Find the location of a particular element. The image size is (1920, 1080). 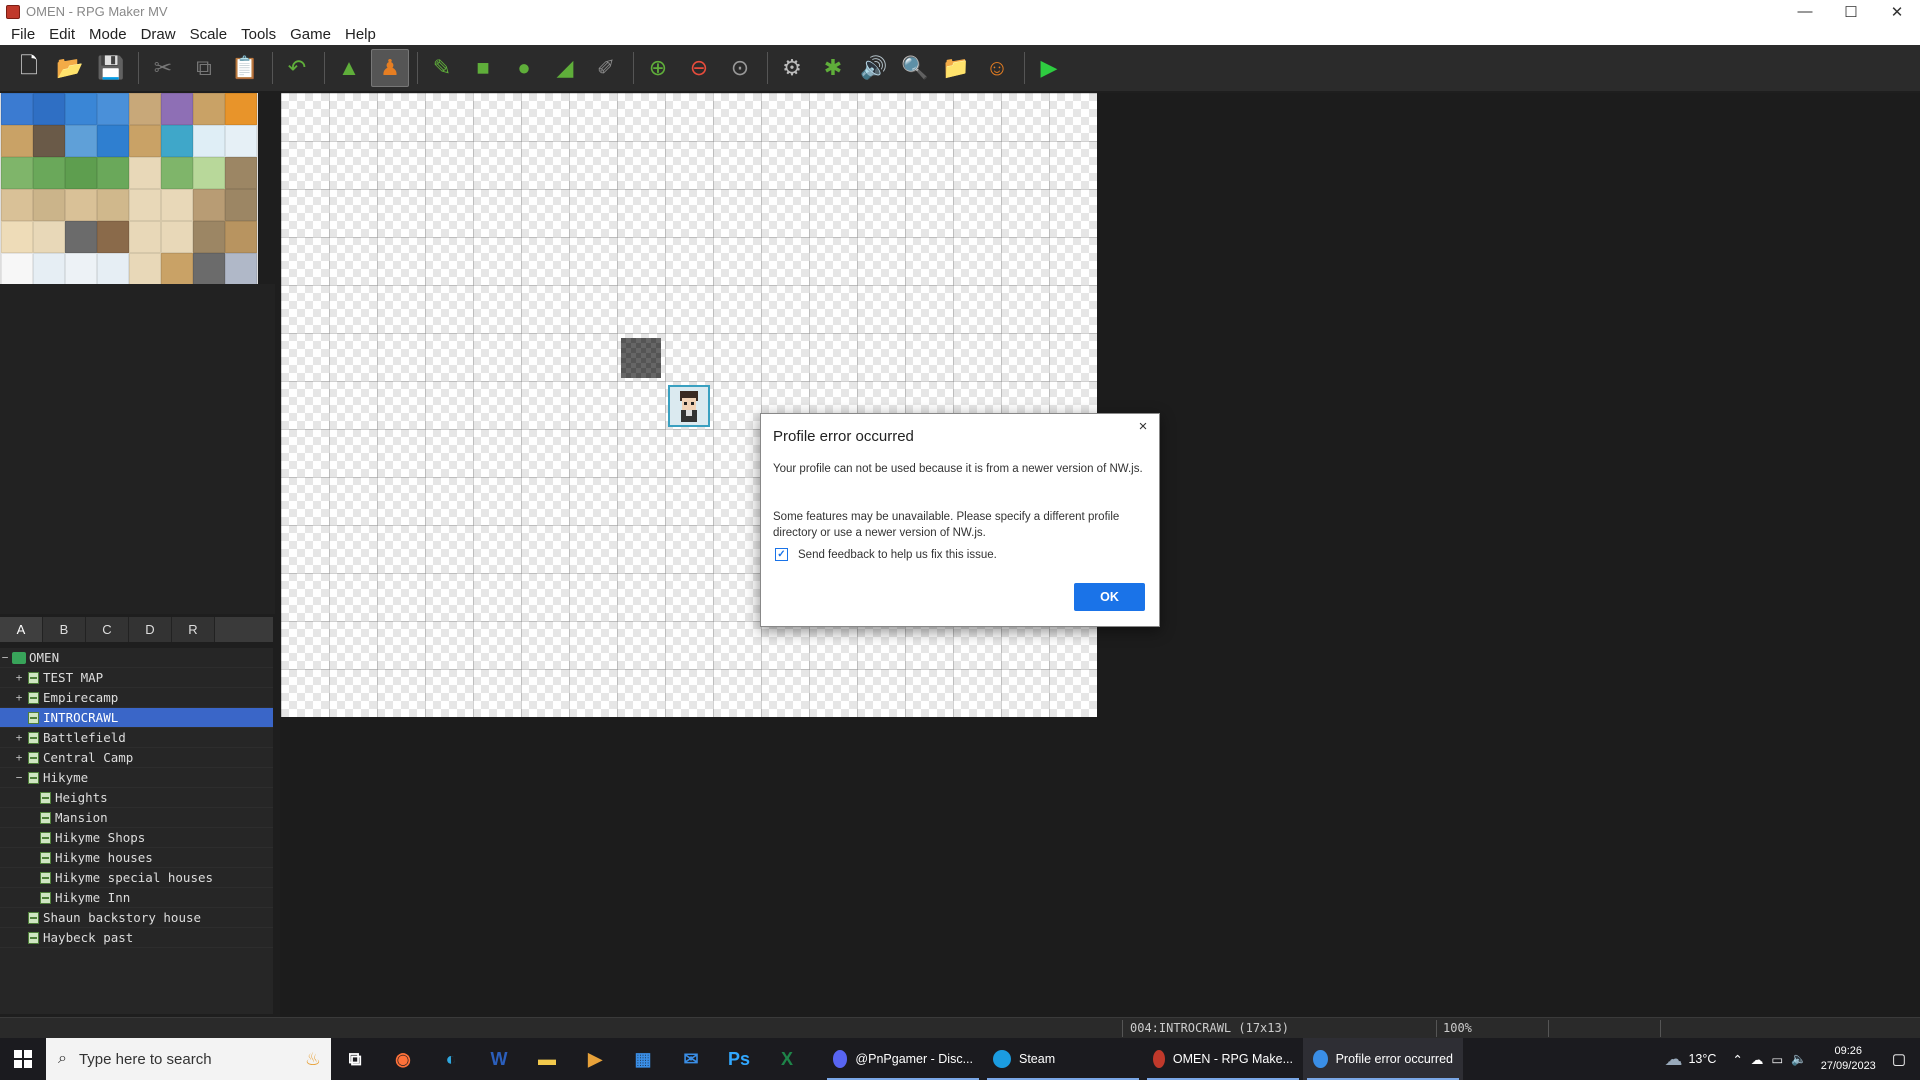

weather-temp: 13°C is located at coordinates (1702, 1059).